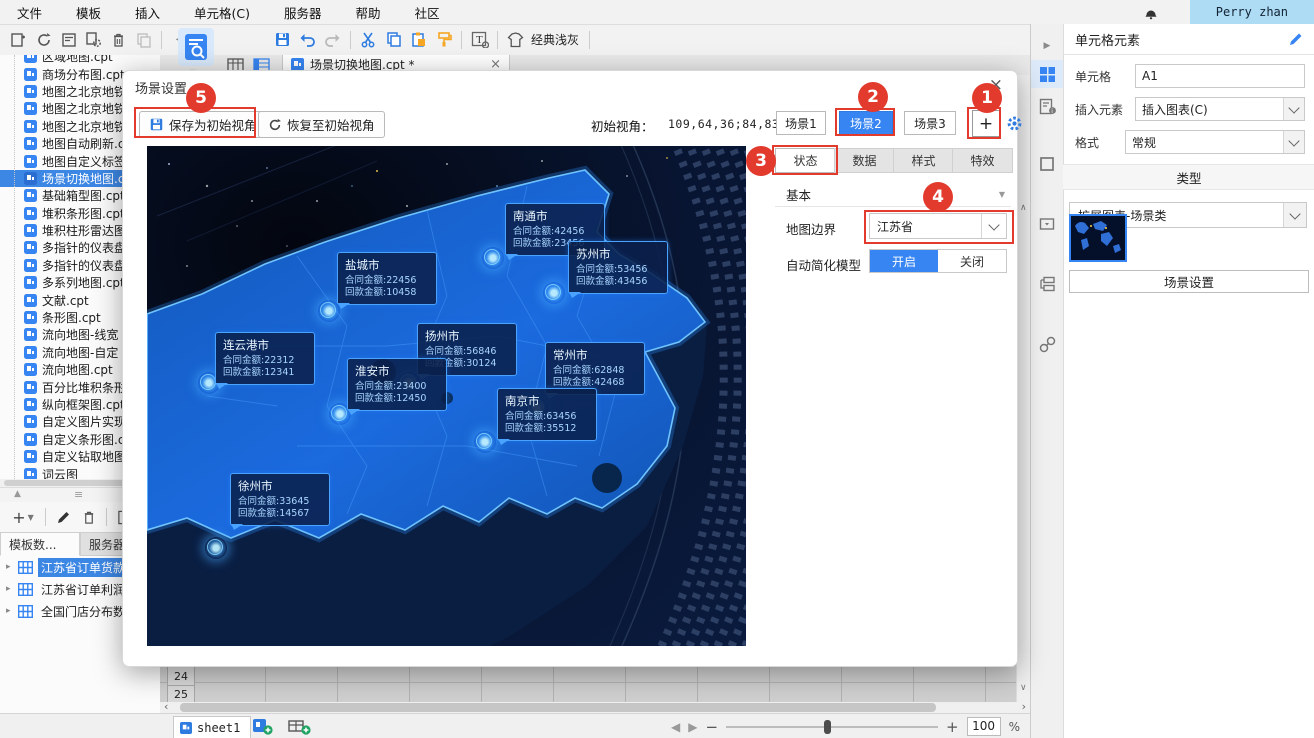 Image resolution: width=1314 pixels, height=738 pixels. I want to click on sheet-tab: sheet1, so click(212, 727).